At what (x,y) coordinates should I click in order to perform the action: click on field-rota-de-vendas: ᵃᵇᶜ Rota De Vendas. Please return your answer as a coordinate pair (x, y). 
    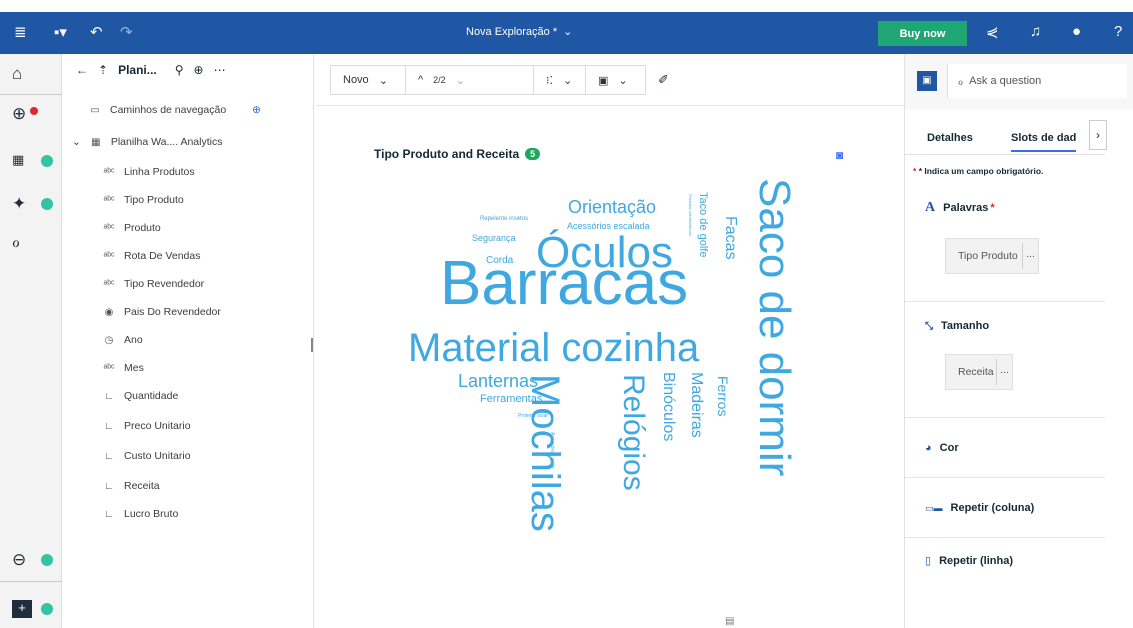
    Looking at the image, I should click on (151, 256).